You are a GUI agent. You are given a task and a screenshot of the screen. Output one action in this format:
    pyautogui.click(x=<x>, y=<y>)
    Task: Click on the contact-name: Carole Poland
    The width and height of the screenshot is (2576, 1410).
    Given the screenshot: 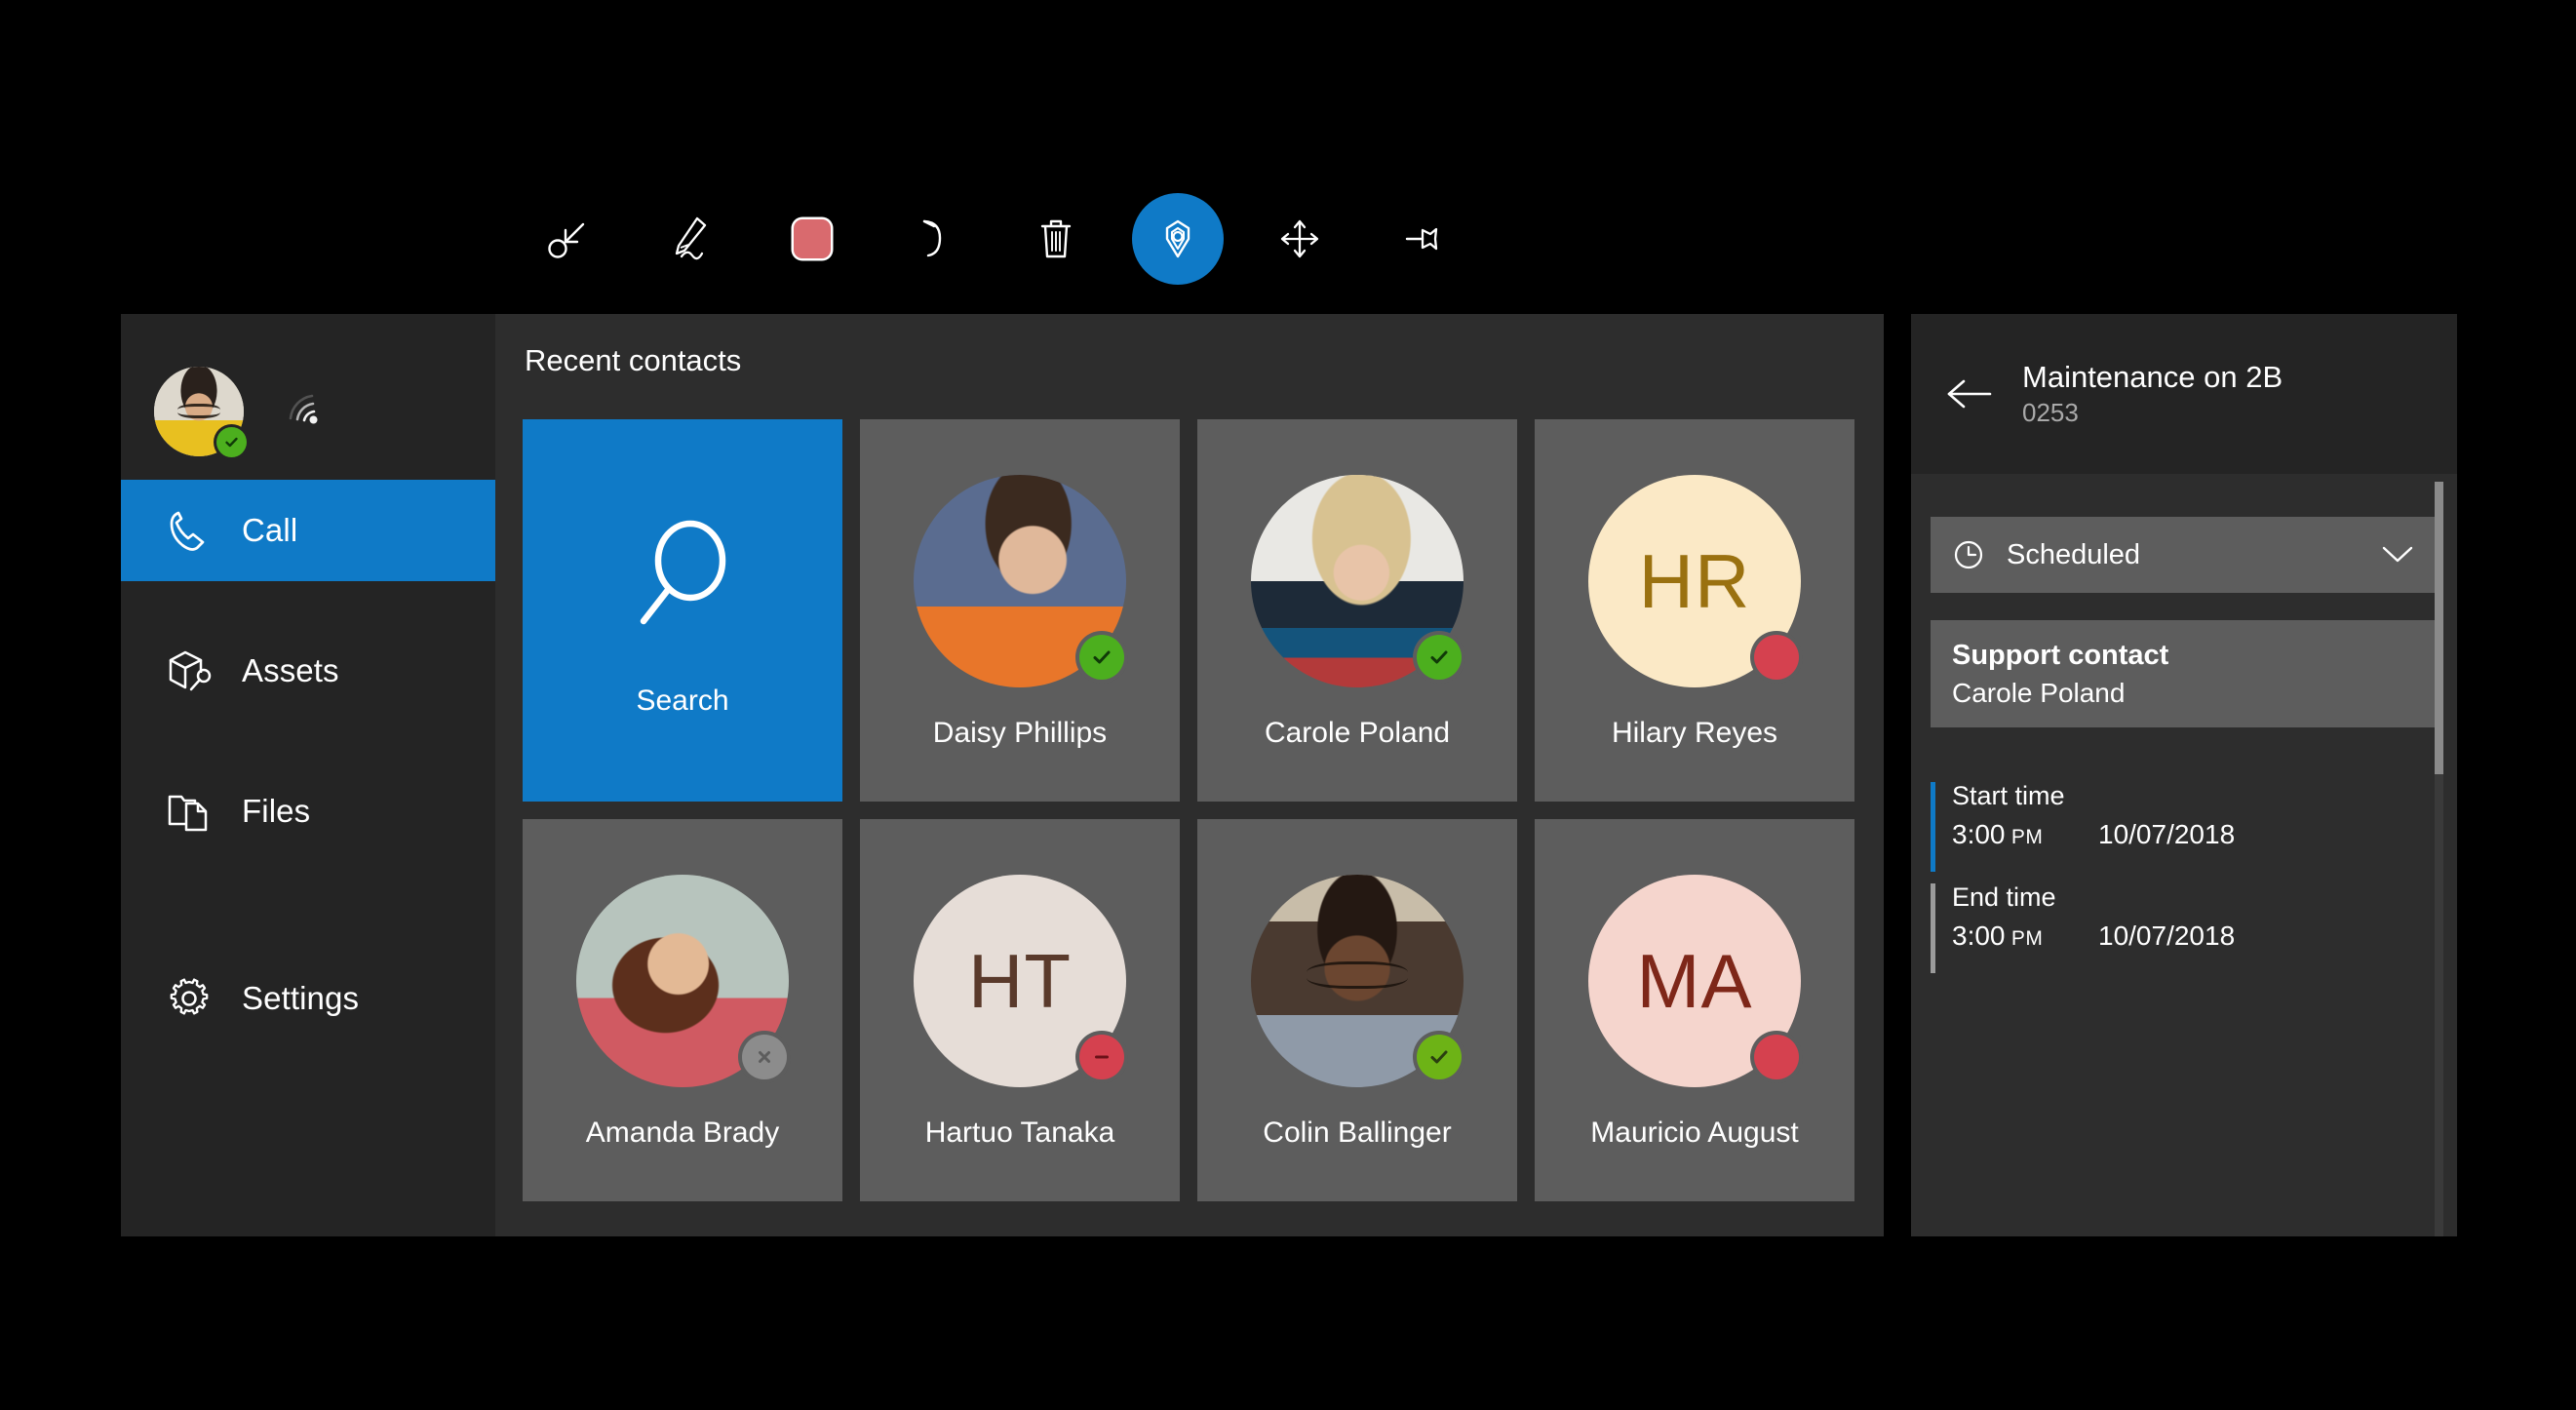 What is the action you would take?
    pyautogui.click(x=1357, y=733)
    